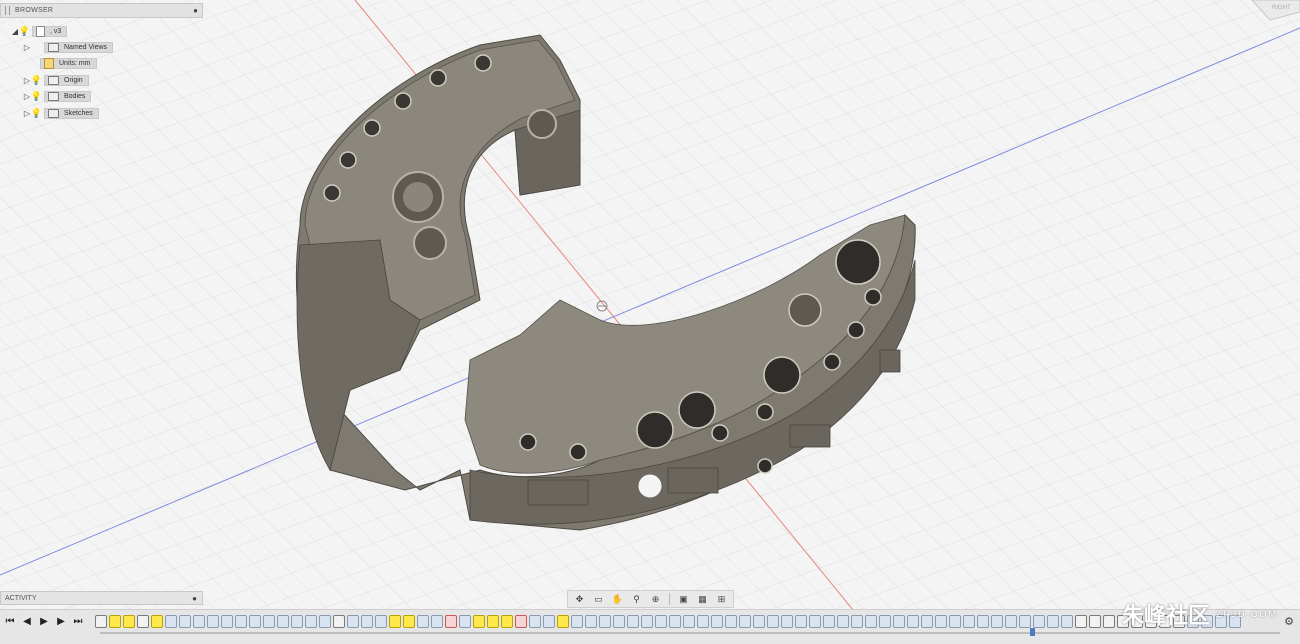  What do you see at coordinates (27, 621) in the screenshot?
I see `step-back-icon: ◀` at bounding box center [27, 621].